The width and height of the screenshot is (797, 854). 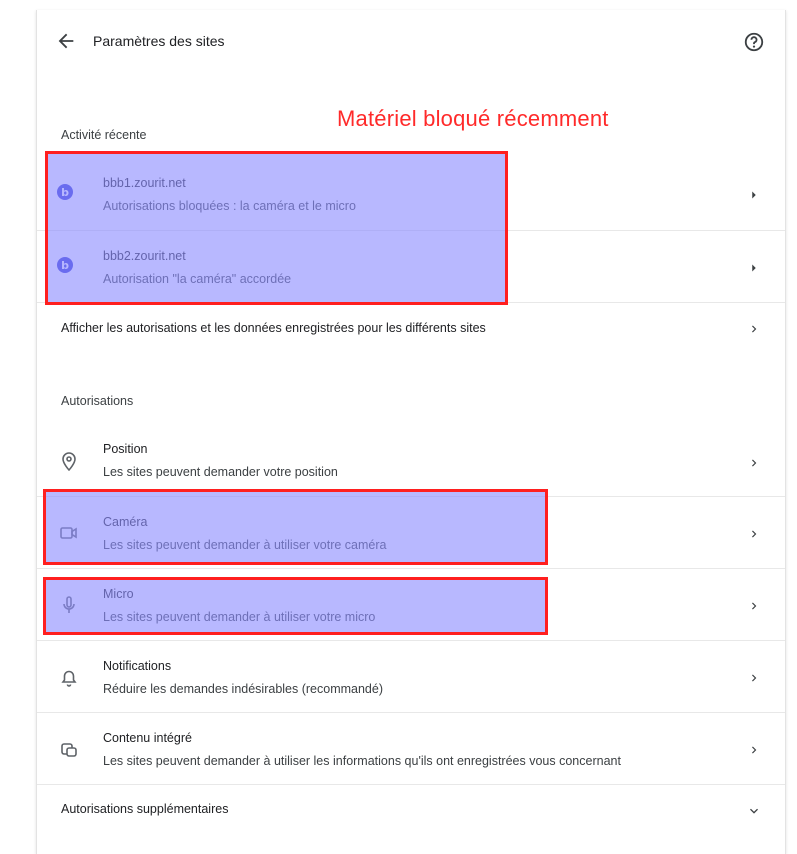 What do you see at coordinates (69, 462) in the screenshot?
I see `location-pin-icon` at bounding box center [69, 462].